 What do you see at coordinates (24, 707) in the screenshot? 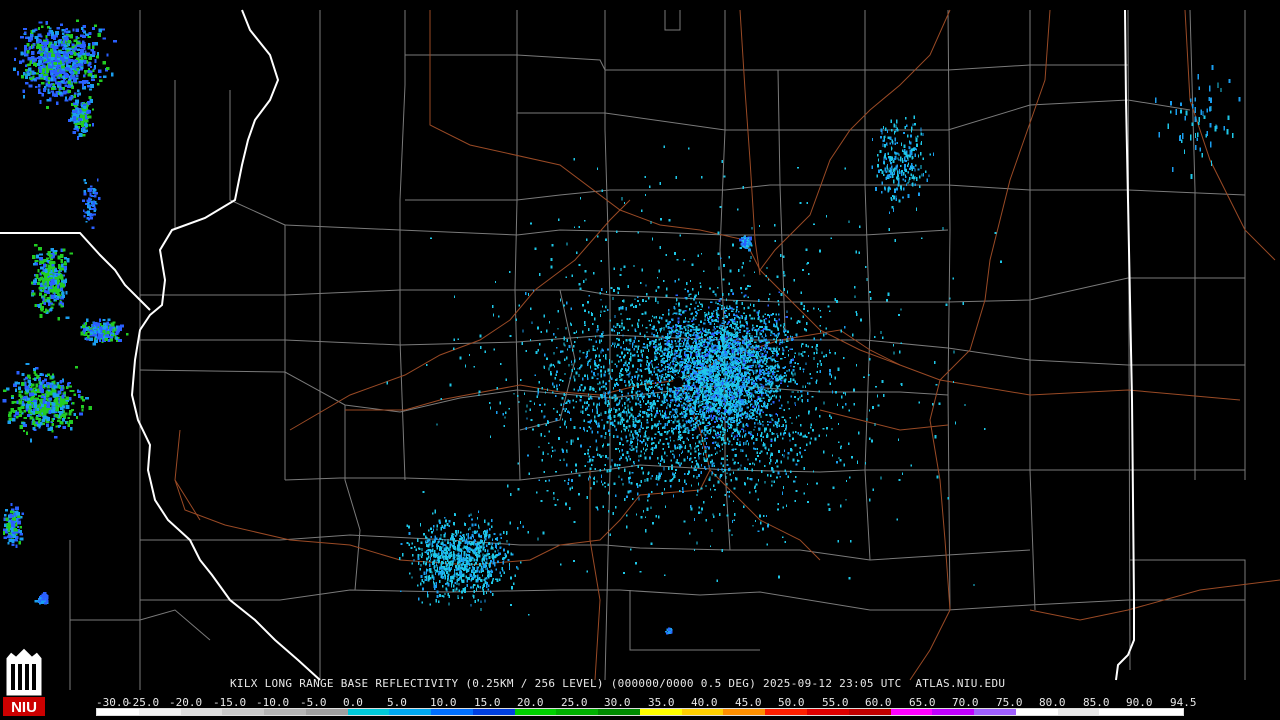
I see `logo-text: NIU` at bounding box center [24, 707].